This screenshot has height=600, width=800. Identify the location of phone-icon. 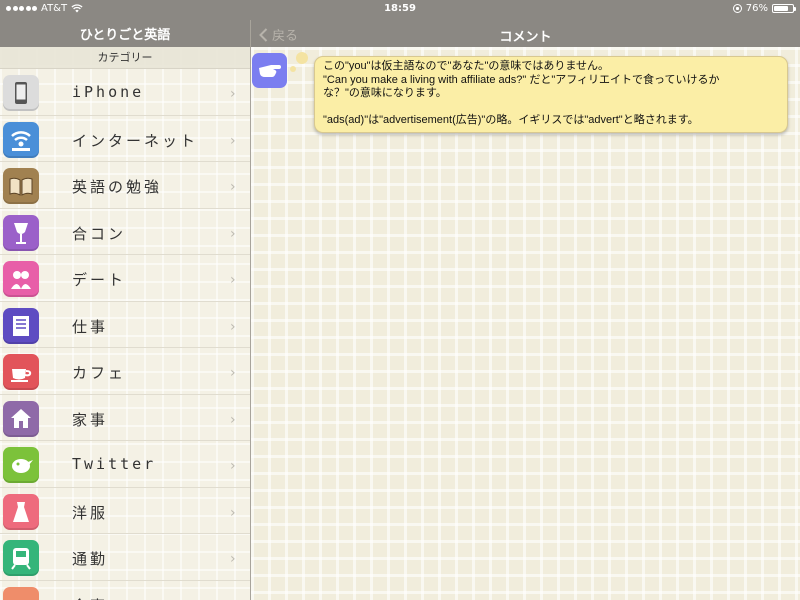
(21, 93).